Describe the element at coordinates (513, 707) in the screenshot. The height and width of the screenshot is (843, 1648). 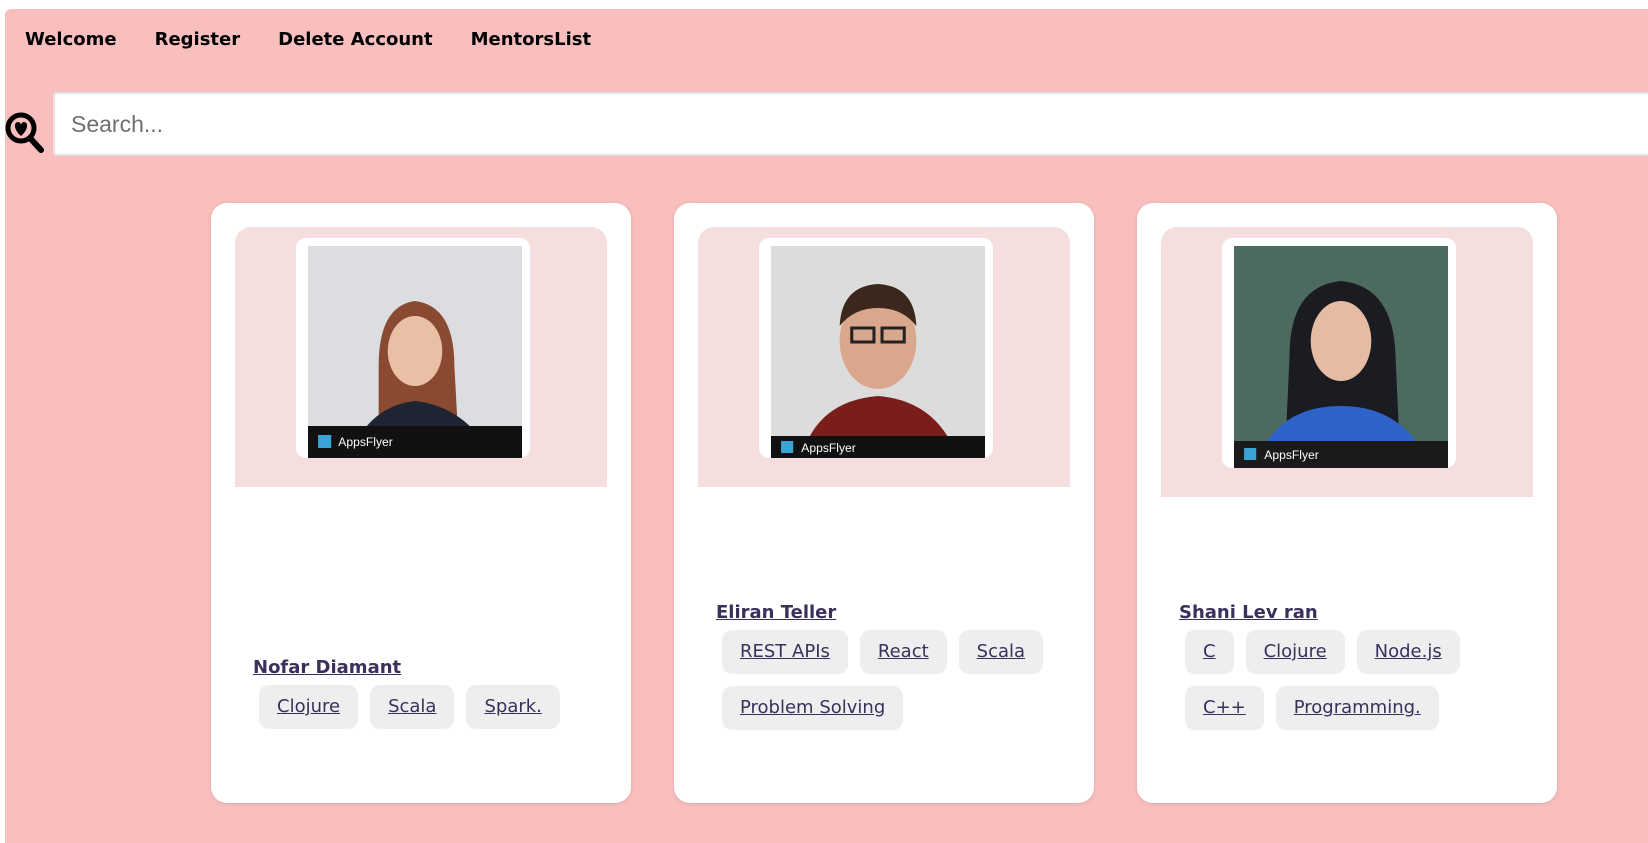
I see `tag: Spark.` at that location.